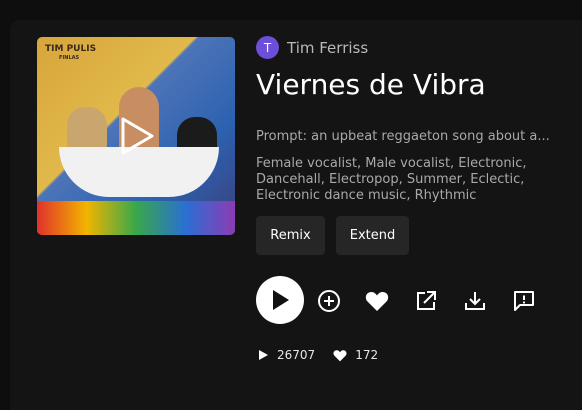 The image size is (582, 410). I want to click on play-count-value: 26707, so click(296, 355).